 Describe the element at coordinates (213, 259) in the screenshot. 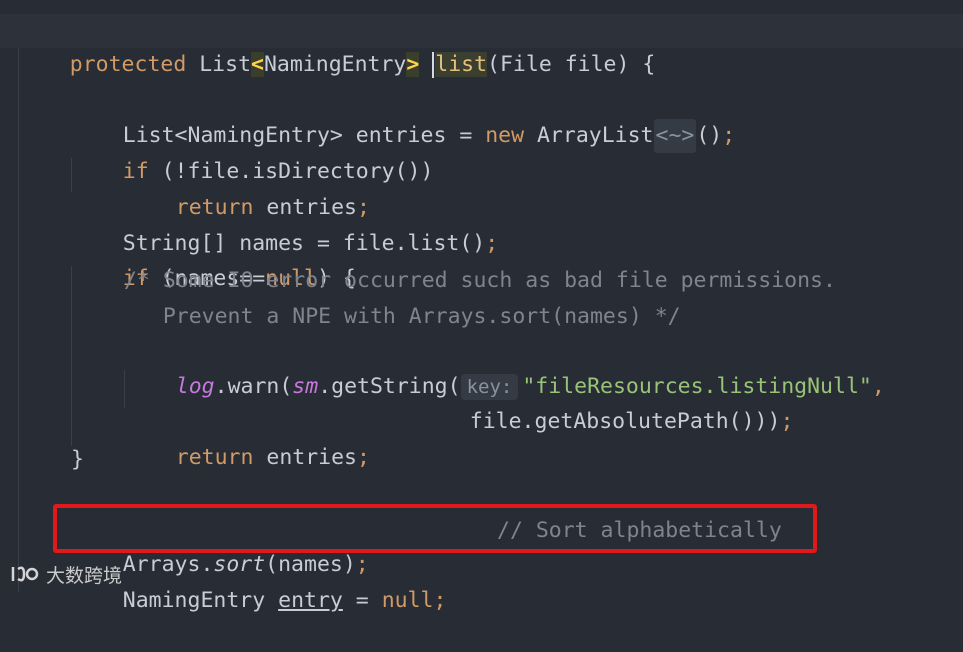

I see `code-line-if-null: if (names==null) {` at that location.